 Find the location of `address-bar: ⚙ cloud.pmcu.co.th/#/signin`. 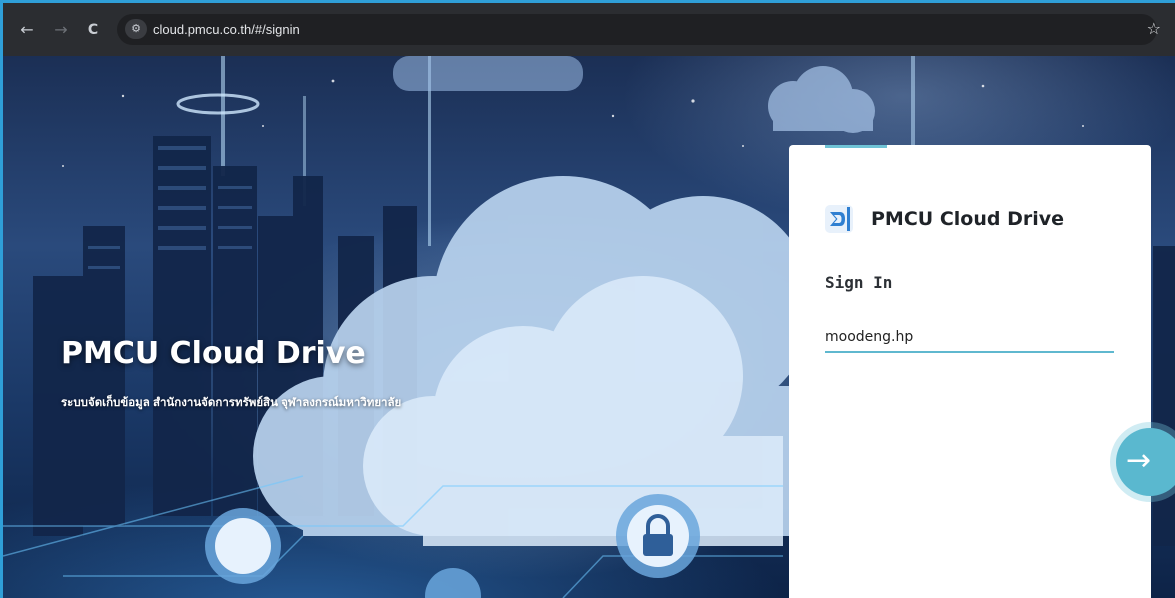

address-bar: ⚙ cloud.pmcu.co.th/#/signin is located at coordinates (637, 29).